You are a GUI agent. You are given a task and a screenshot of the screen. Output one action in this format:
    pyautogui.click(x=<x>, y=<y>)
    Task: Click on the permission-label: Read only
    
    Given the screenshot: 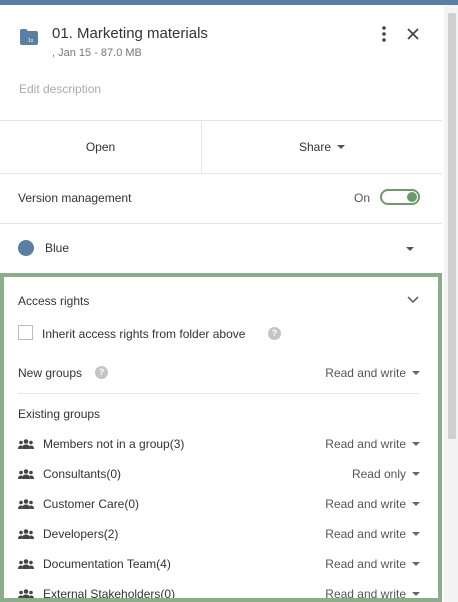 What is the action you would take?
    pyautogui.click(x=378, y=474)
    